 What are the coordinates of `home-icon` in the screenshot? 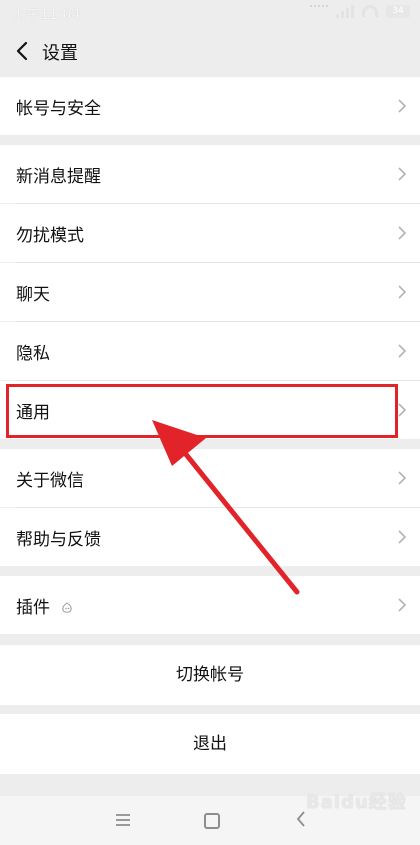 It's located at (212, 821).